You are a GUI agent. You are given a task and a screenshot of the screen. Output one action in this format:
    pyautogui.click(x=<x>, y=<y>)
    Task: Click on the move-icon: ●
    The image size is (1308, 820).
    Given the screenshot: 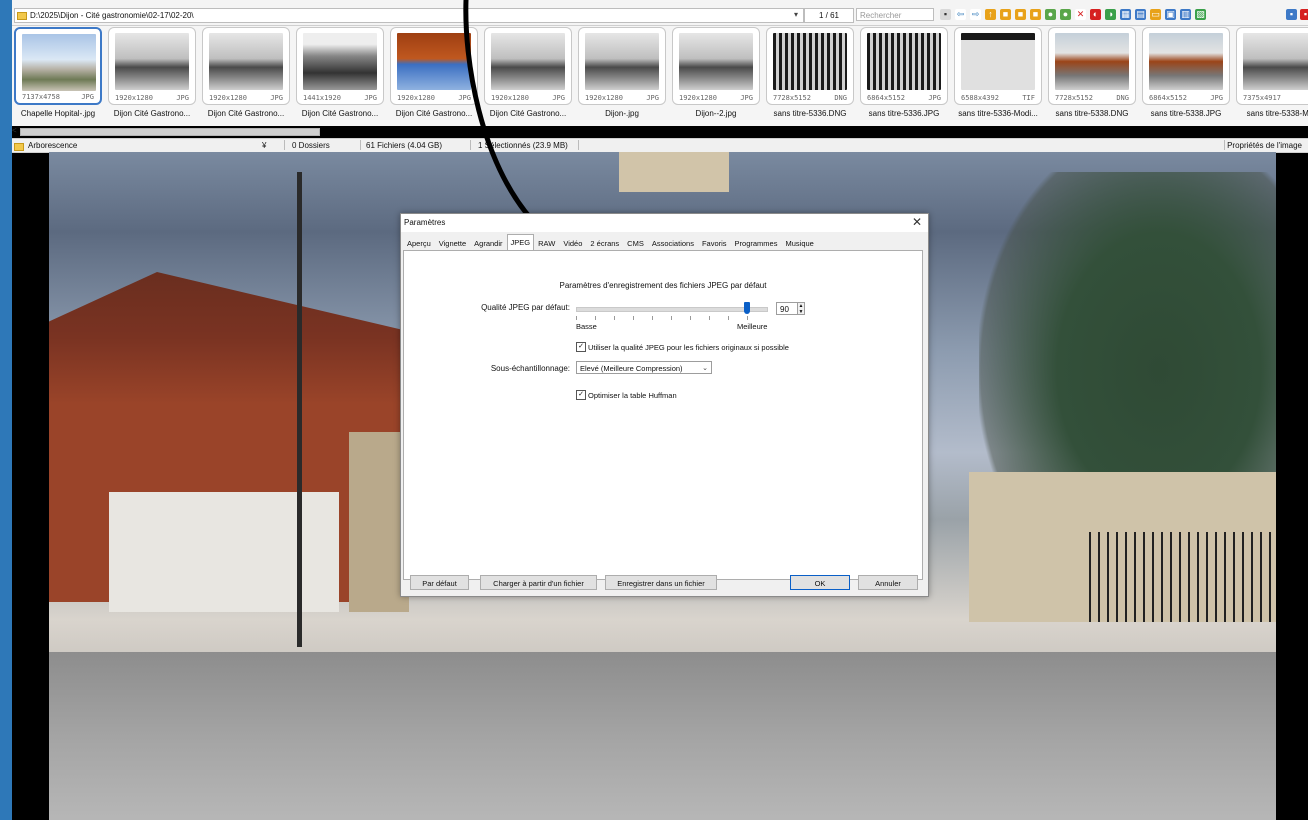 What is the action you would take?
    pyautogui.click(x=1065, y=14)
    